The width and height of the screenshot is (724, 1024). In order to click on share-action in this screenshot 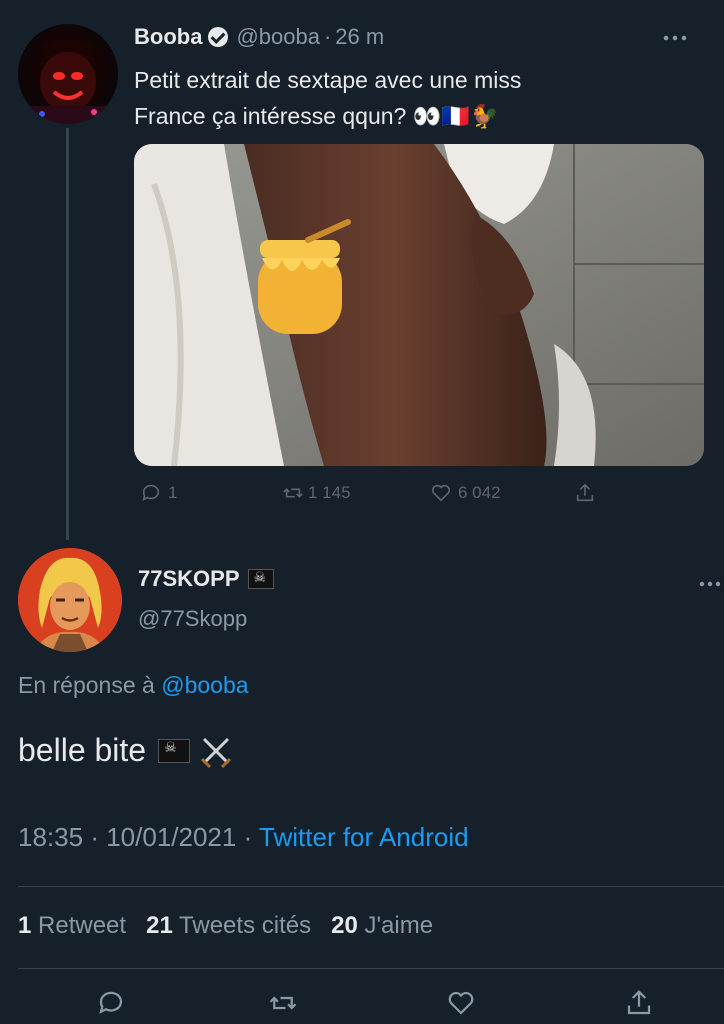, I will do `click(585, 493)`.